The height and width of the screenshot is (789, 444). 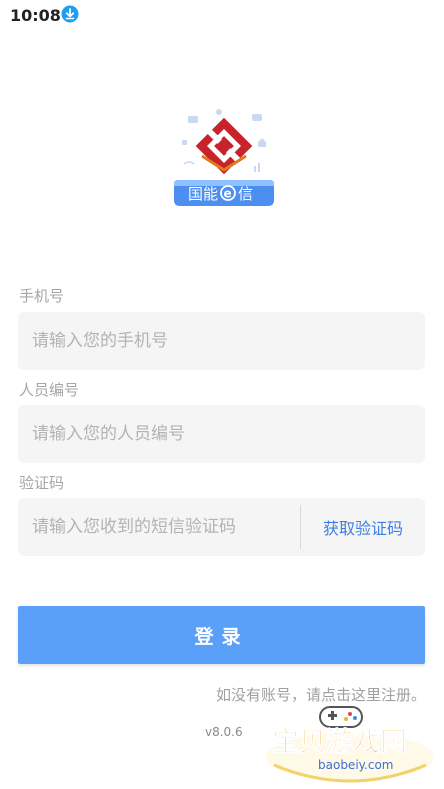 What do you see at coordinates (35, 15) in the screenshot?
I see `status-time: 10:08` at bounding box center [35, 15].